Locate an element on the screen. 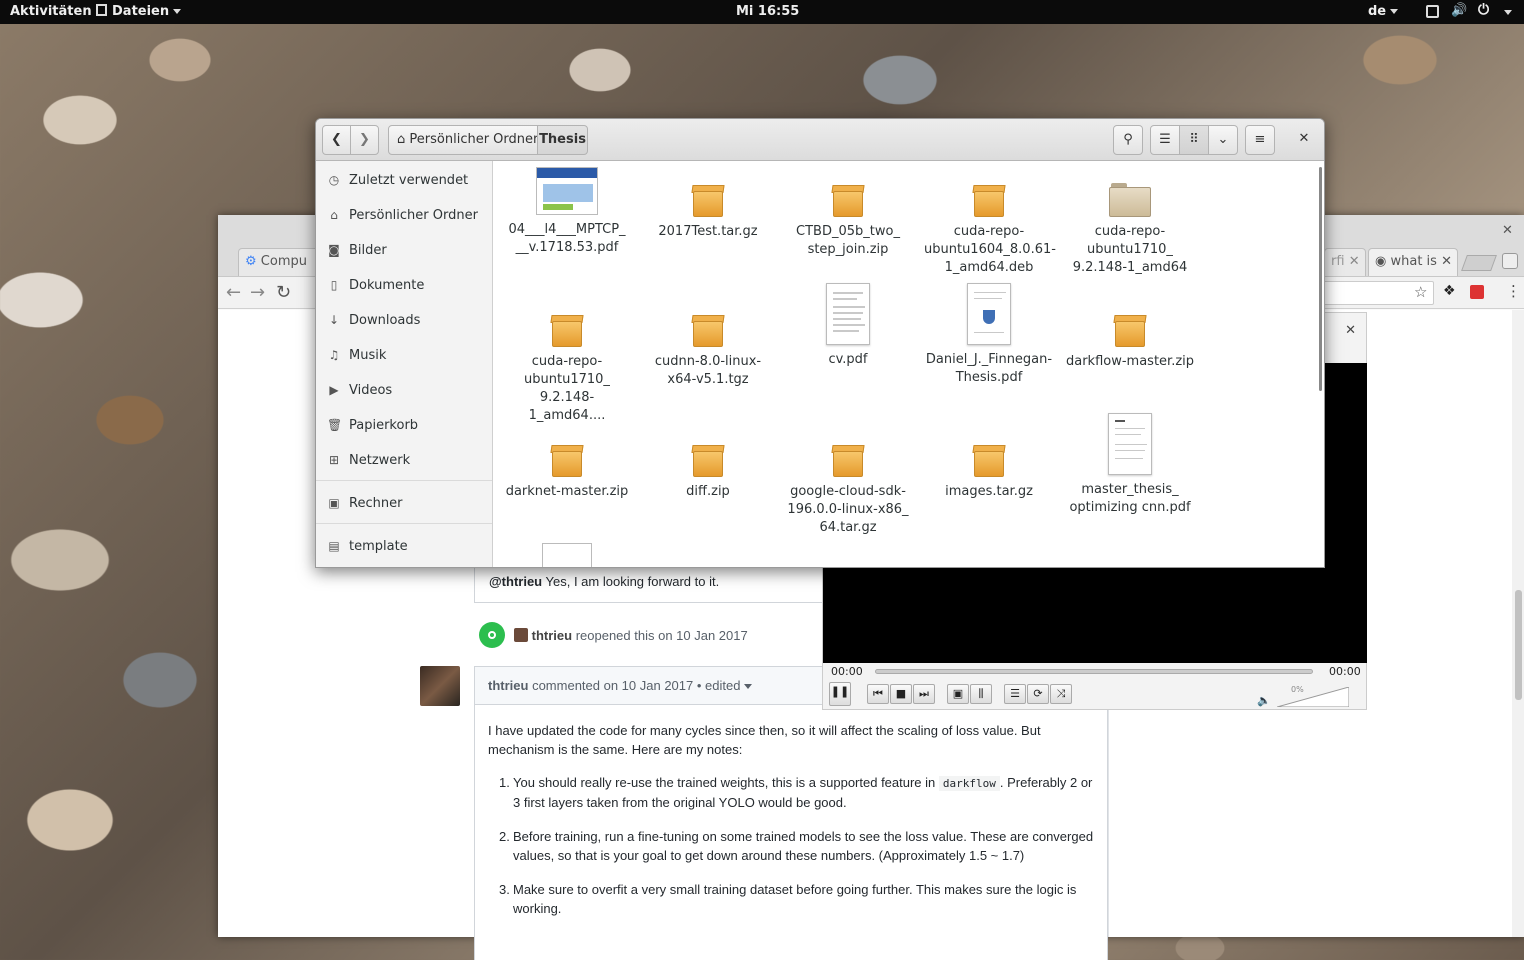  file-item: master_thesis_ optimizing cnn.pdf is located at coordinates (1130, 465).